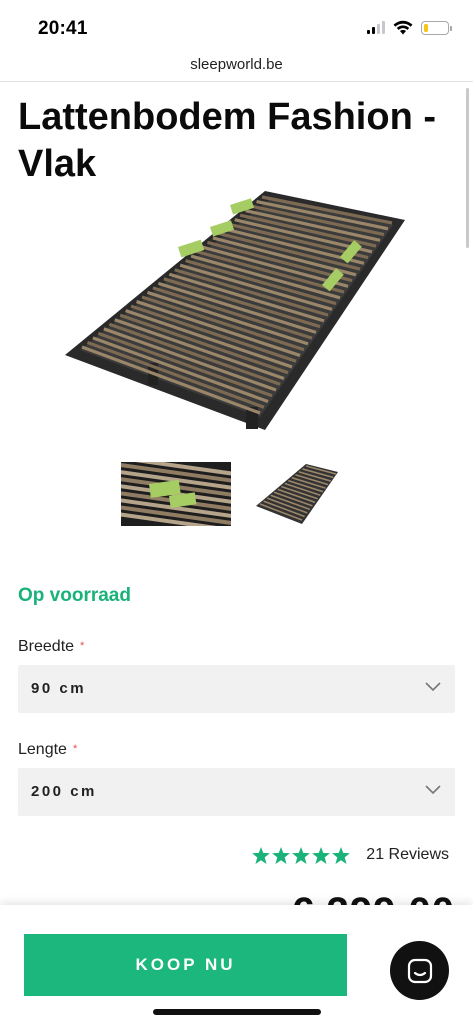 The image size is (473, 1024). Describe the element at coordinates (58, 688) in the screenshot. I see `breedte-value: 90 cm` at that location.